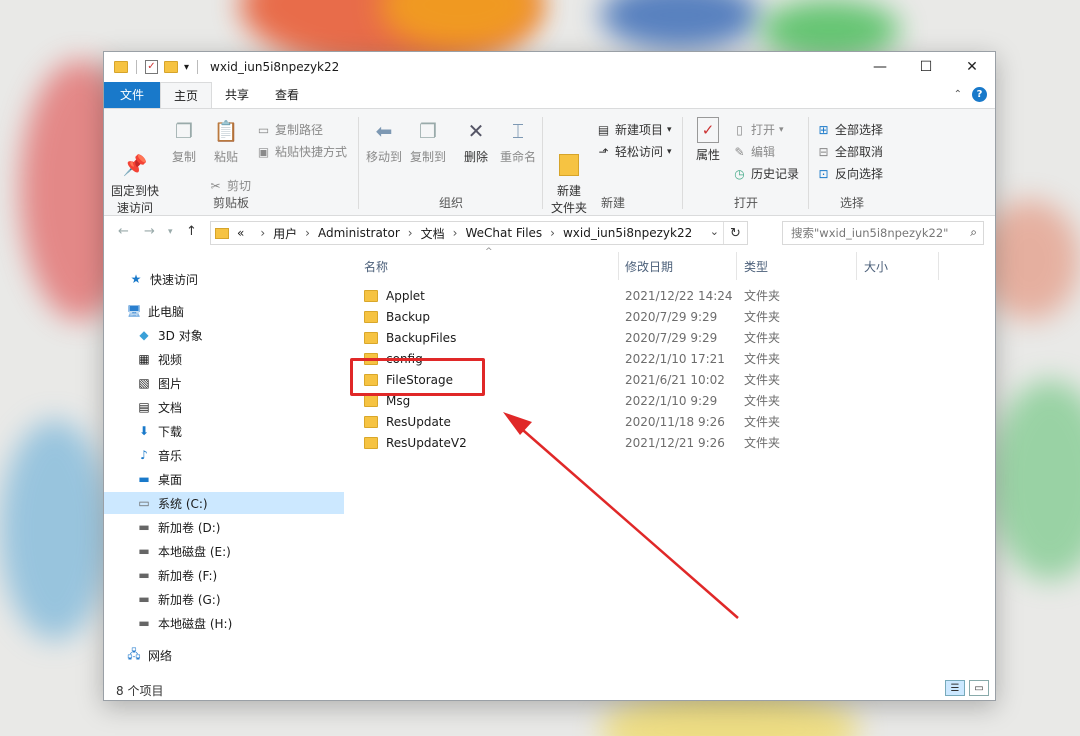 This screenshot has height=736, width=1080. What do you see at coordinates (849, 129) in the screenshot?
I see `select-all-button: ⊞ 全部选择` at bounding box center [849, 129].